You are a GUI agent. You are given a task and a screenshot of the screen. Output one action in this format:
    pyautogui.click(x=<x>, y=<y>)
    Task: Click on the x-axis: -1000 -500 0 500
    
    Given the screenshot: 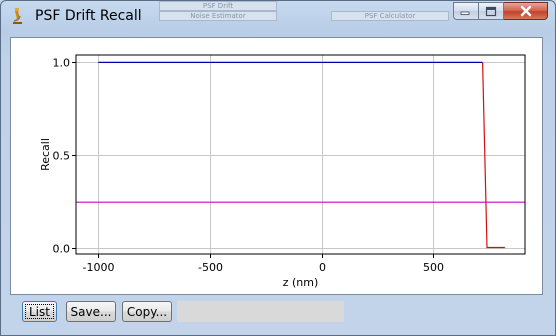 What is the action you would take?
    pyautogui.click(x=263, y=264)
    